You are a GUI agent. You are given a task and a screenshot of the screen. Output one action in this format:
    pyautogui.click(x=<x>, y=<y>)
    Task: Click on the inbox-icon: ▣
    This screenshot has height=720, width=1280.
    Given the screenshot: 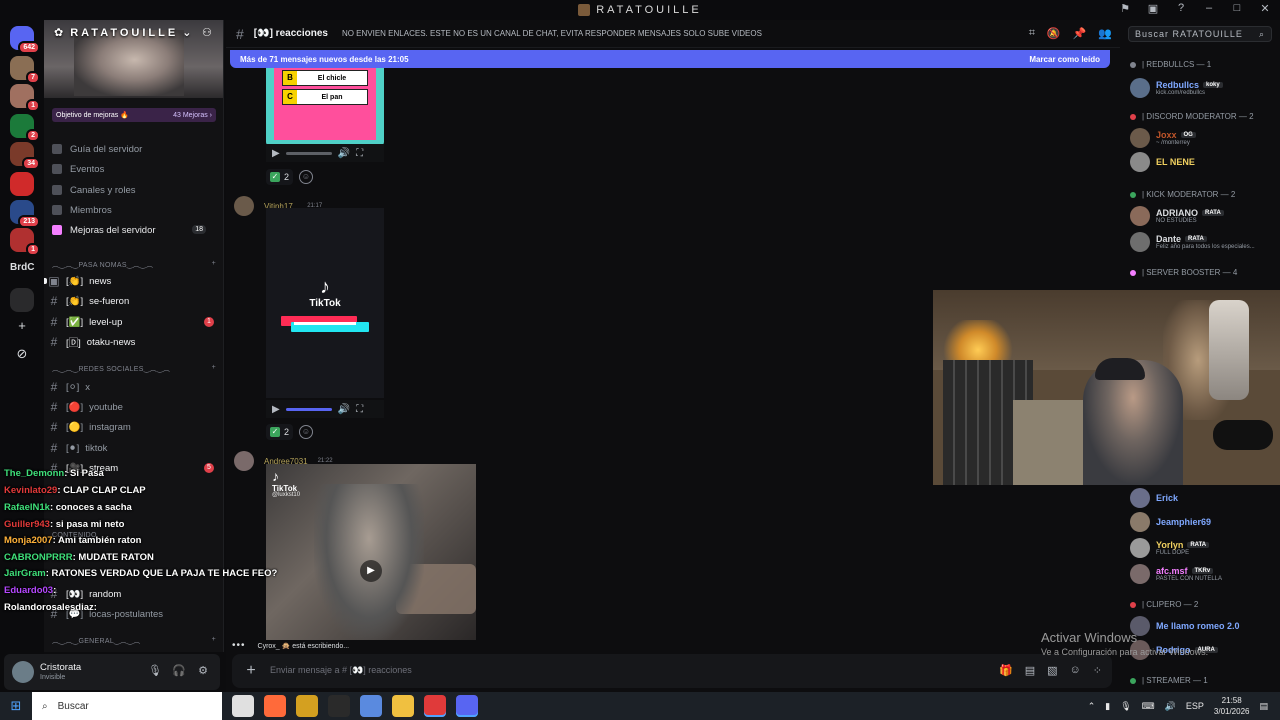 What is the action you would take?
    pyautogui.click(x=1153, y=8)
    